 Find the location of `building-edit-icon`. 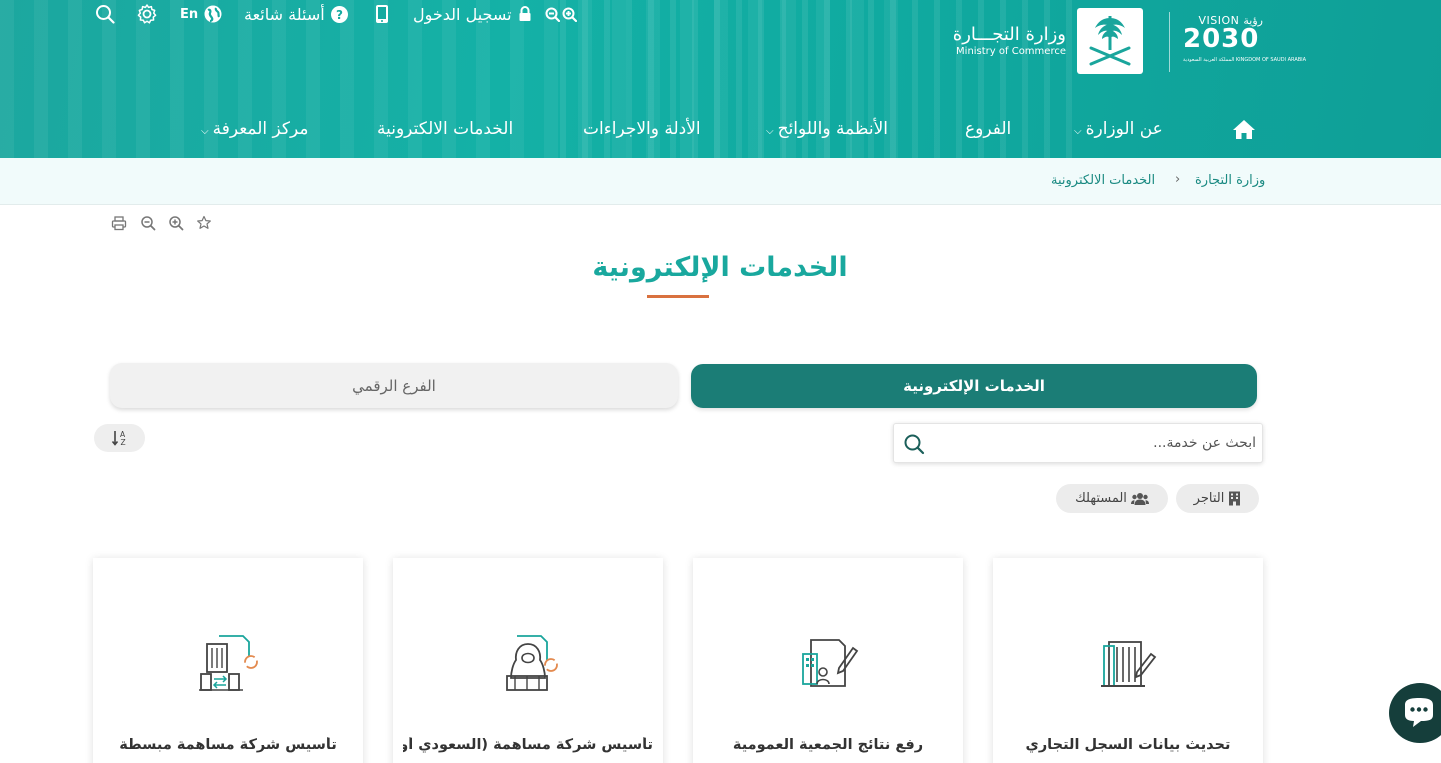

building-edit-icon is located at coordinates (1129, 664).